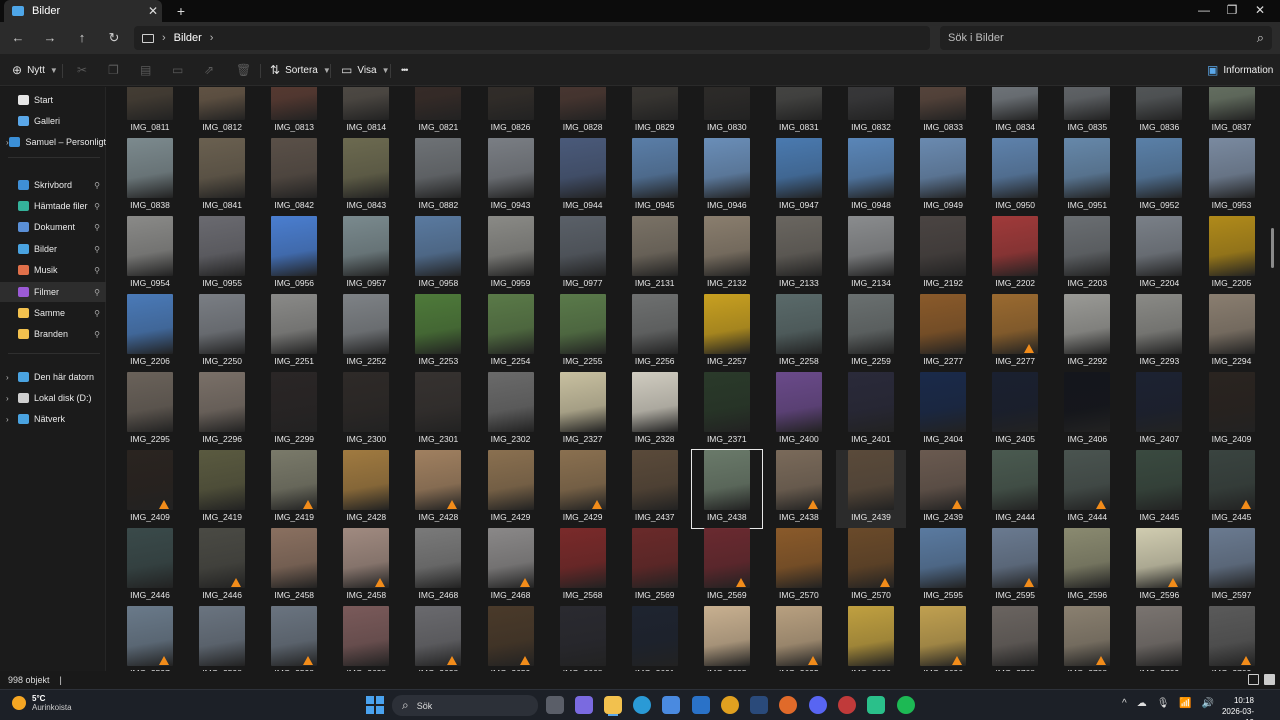  I want to click on file-item: IMG_2568, so click(583, 567).